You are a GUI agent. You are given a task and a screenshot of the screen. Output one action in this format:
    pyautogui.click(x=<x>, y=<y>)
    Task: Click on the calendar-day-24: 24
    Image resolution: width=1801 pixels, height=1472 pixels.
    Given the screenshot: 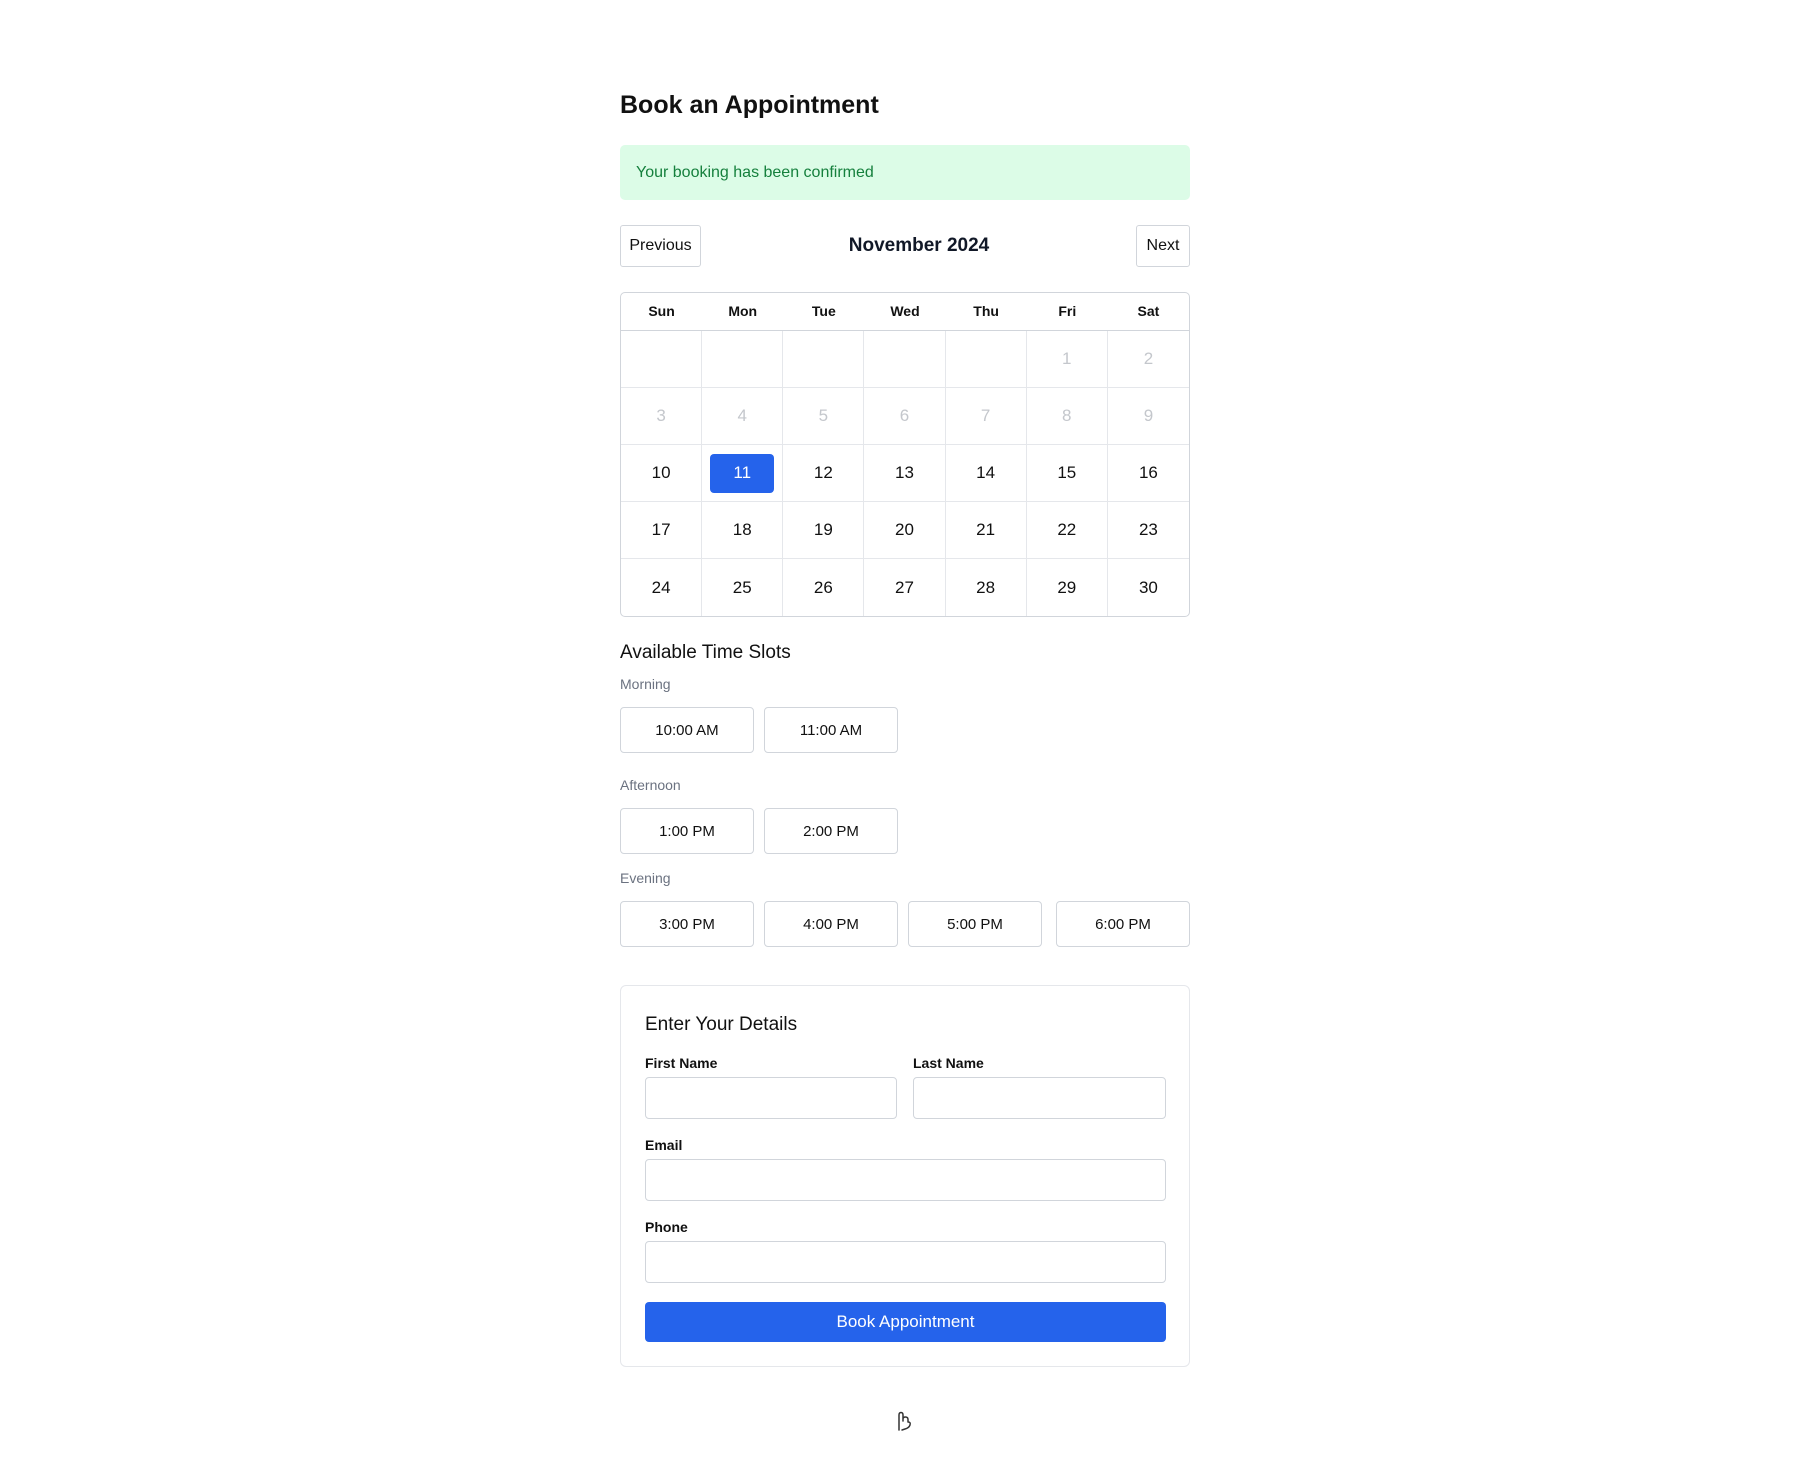 What is the action you would take?
    pyautogui.click(x=662, y=587)
    